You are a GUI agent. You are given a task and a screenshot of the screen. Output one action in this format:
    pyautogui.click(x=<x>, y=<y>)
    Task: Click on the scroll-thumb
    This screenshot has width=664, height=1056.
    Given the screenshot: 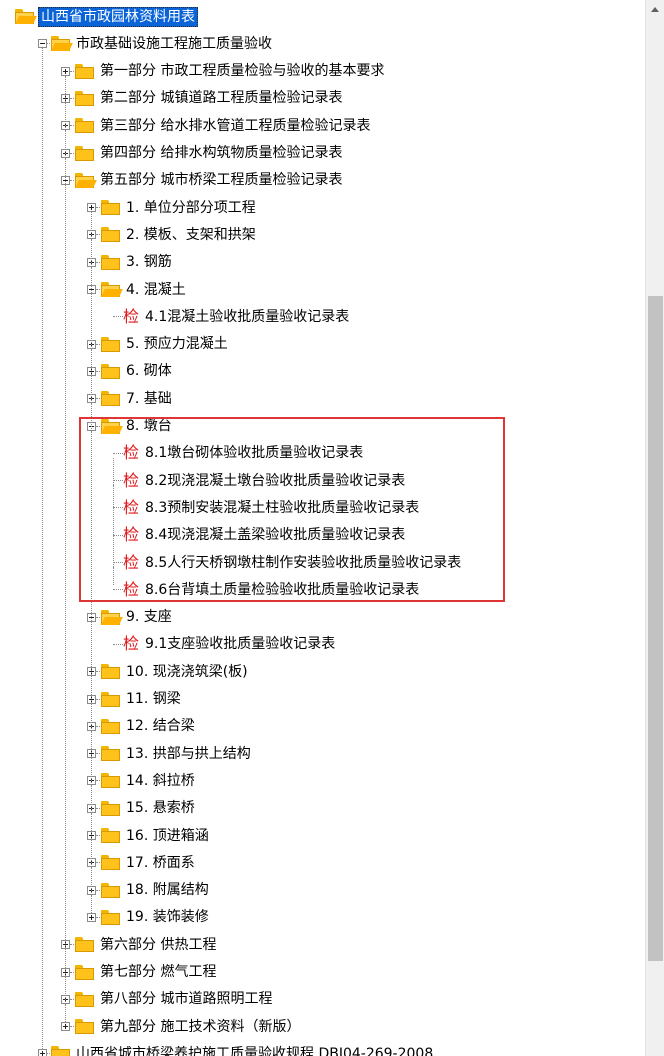 What is the action you would take?
    pyautogui.click(x=655, y=628)
    